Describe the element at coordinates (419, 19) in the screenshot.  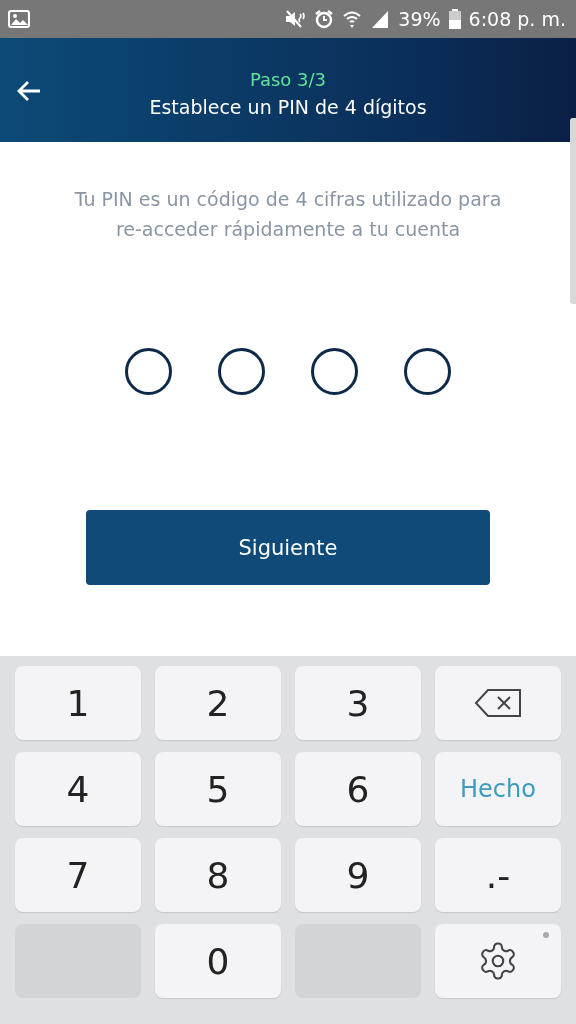
I see `battery-percent: 39%` at that location.